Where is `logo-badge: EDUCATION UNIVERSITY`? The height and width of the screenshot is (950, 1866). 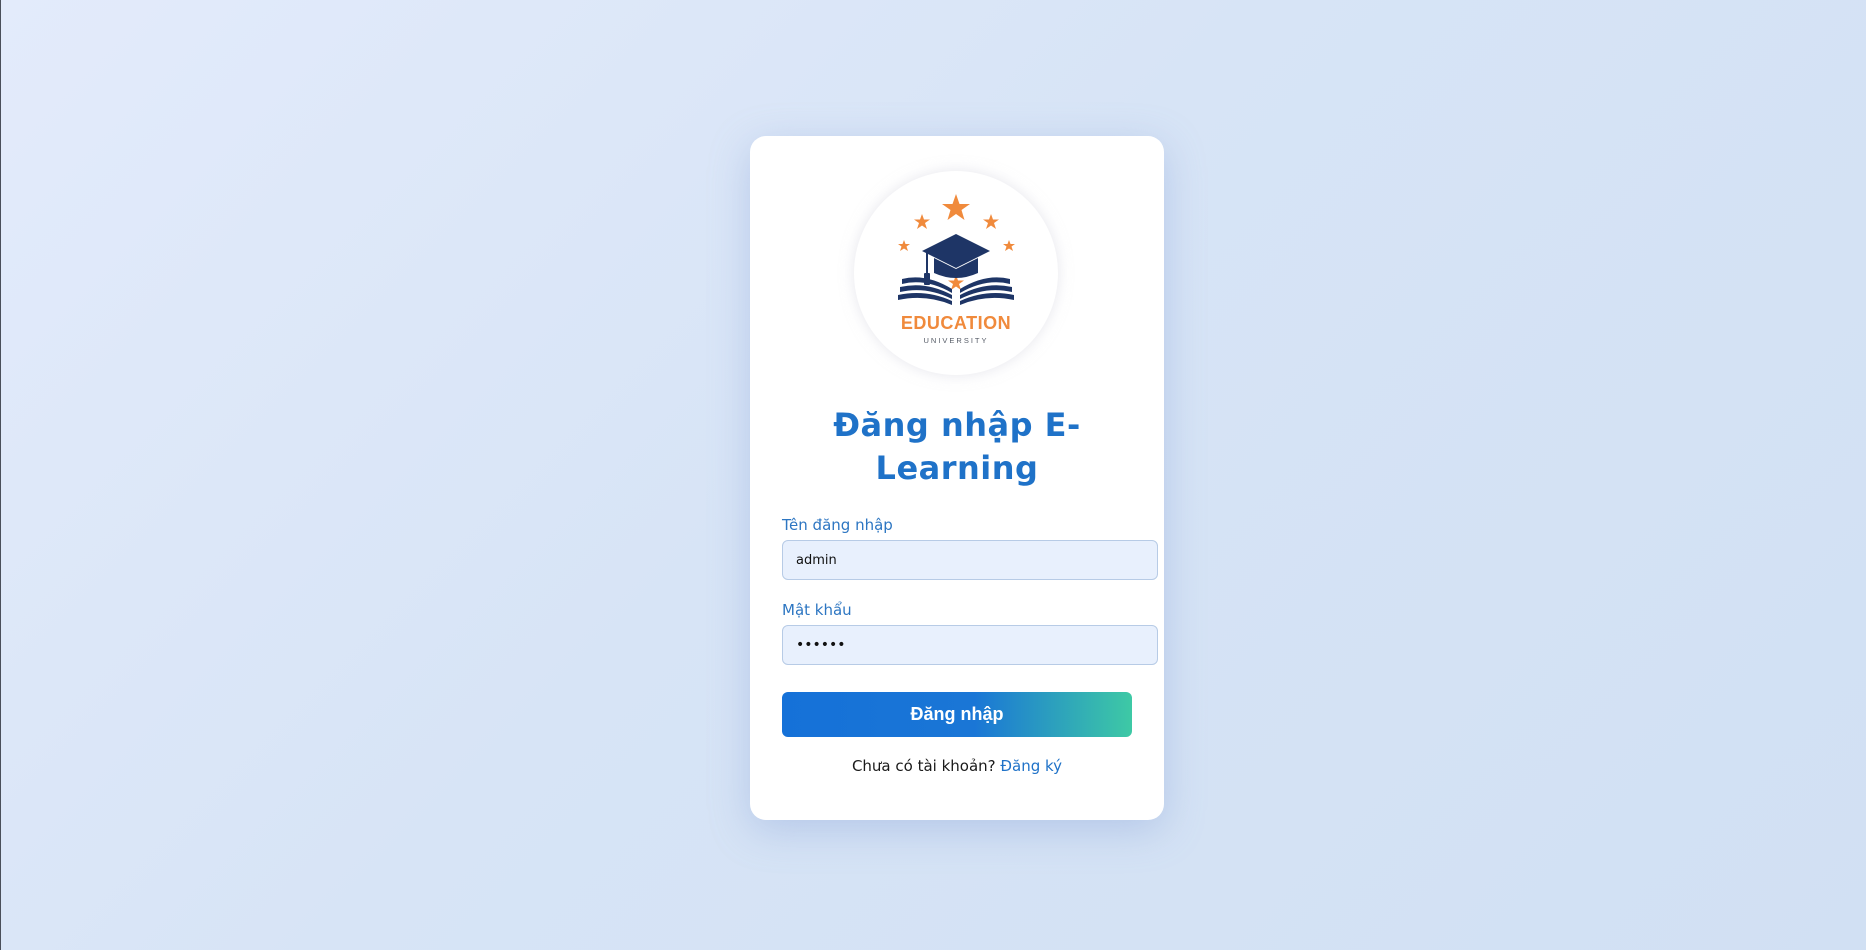 logo-badge: EDUCATION UNIVERSITY is located at coordinates (956, 273).